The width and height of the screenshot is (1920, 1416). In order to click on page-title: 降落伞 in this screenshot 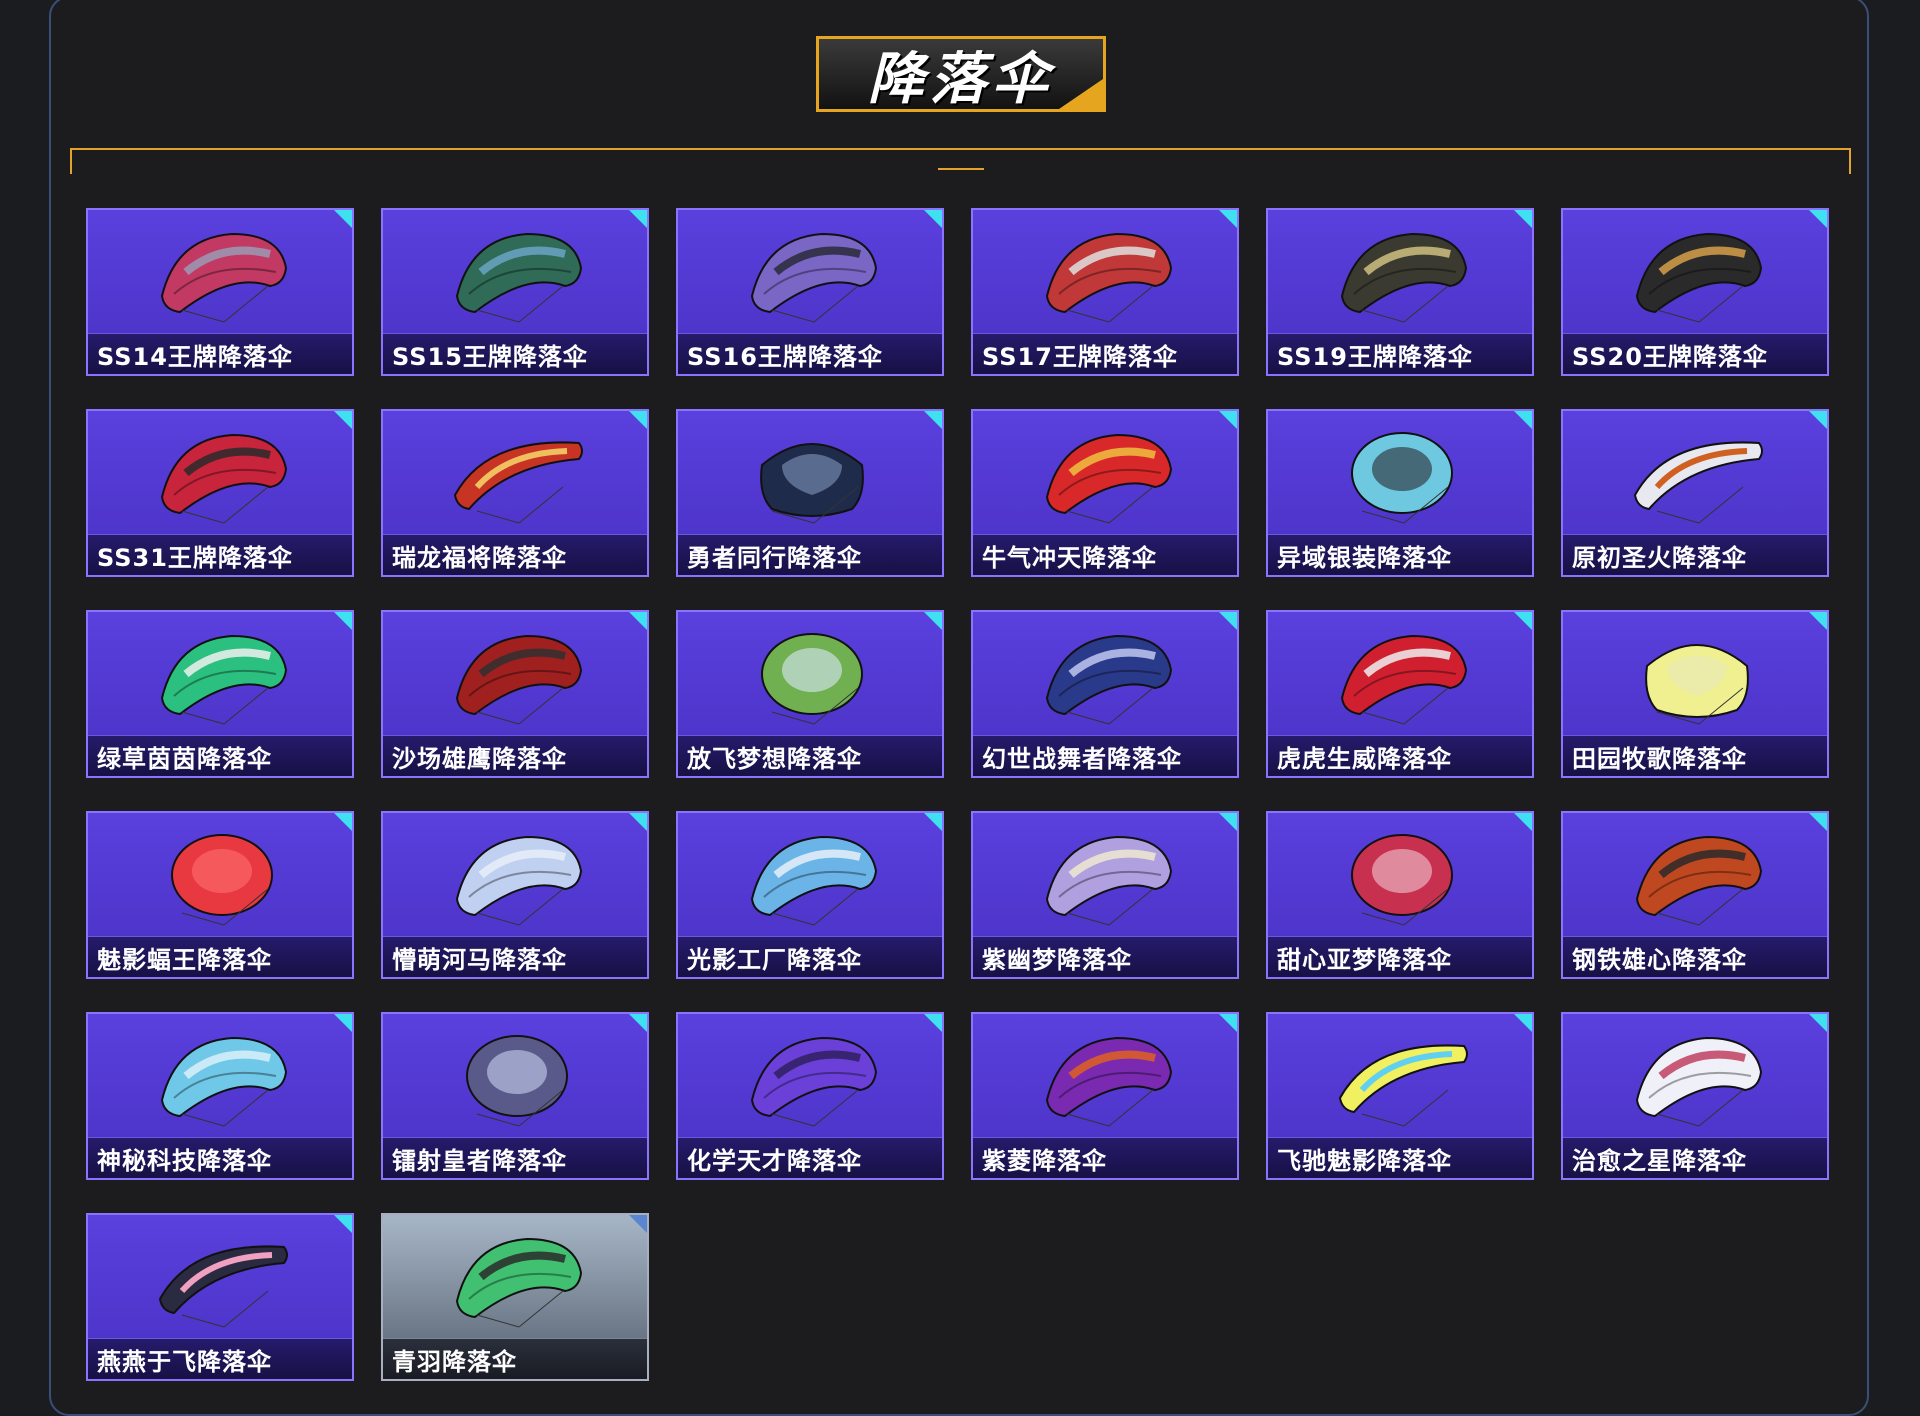, I will do `click(961, 79)`.